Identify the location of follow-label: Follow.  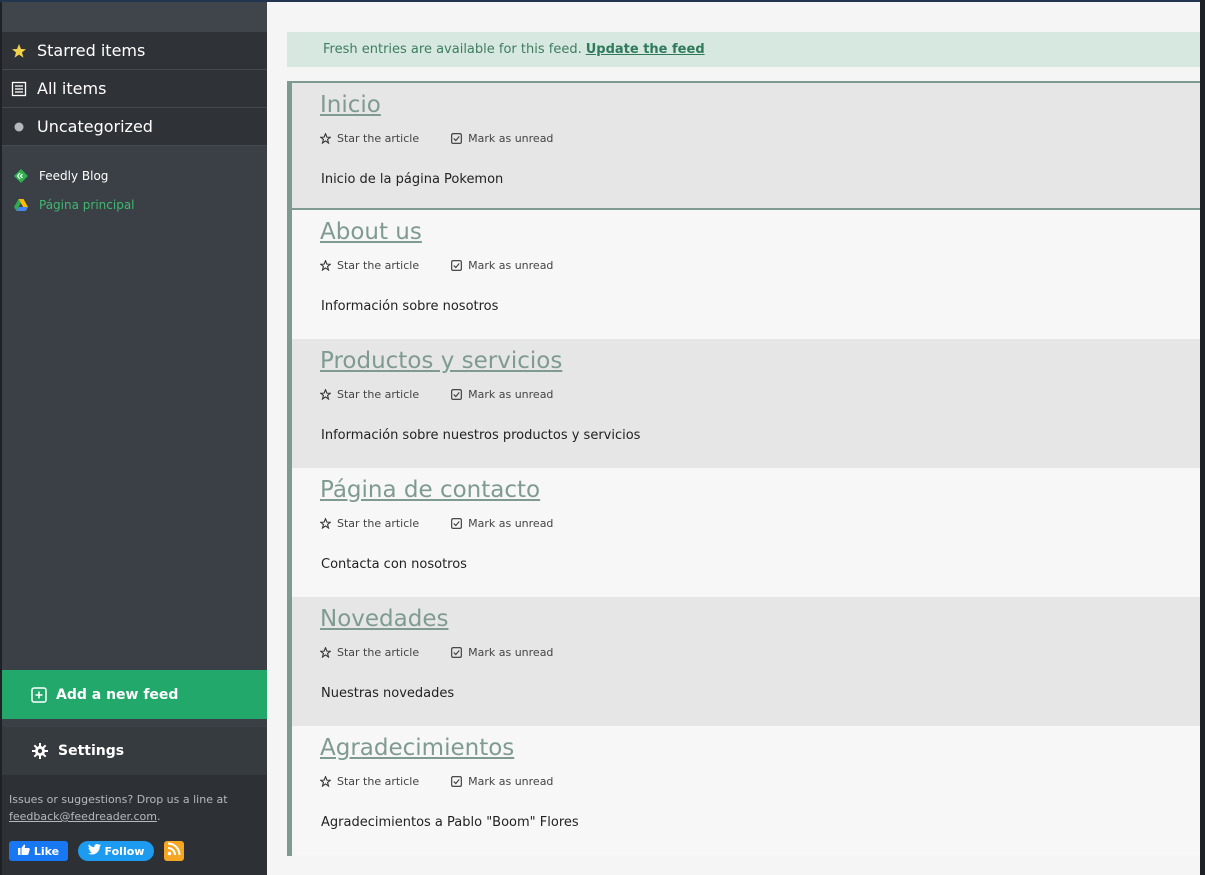
(124, 851).